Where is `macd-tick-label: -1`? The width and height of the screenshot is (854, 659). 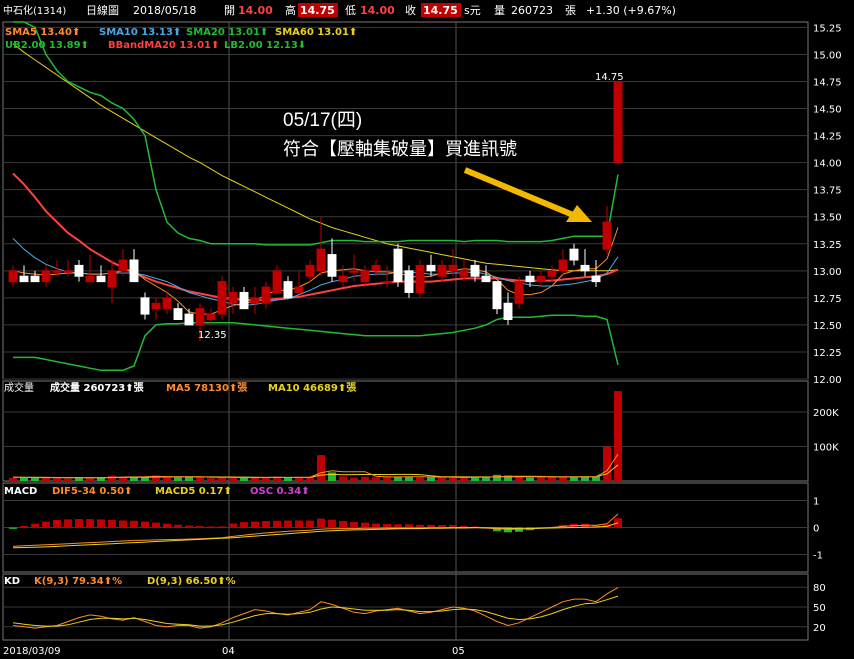
macd-tick-label: -1 is located at coordinates (818, 555).